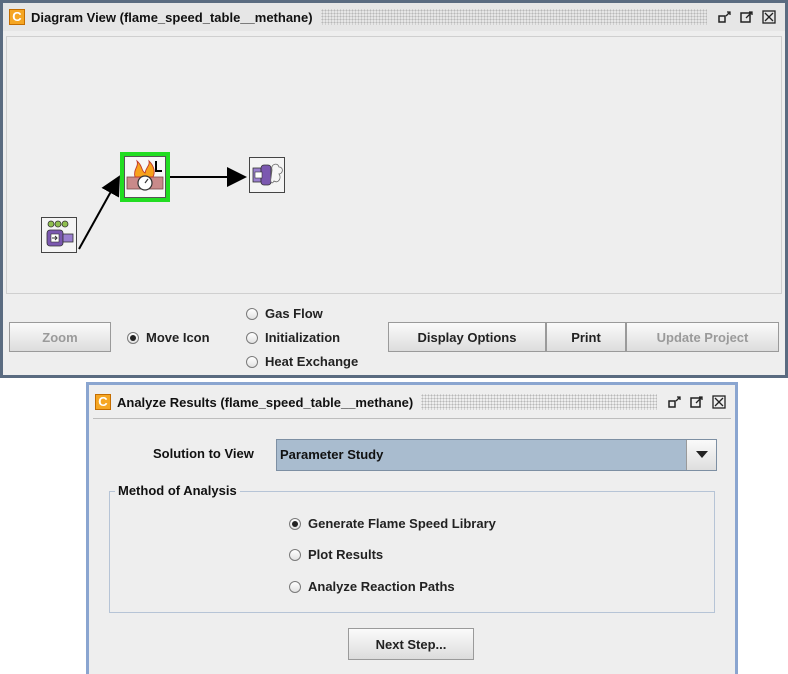 The image size is (788, 674). I want to click on solution-to-view-dropdown: Parameter Study, so click(496, 455).